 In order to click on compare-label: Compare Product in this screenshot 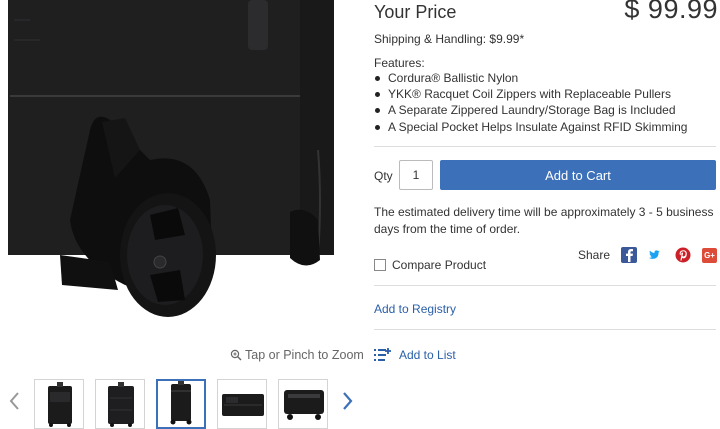, I will do `click(439, 265)`.